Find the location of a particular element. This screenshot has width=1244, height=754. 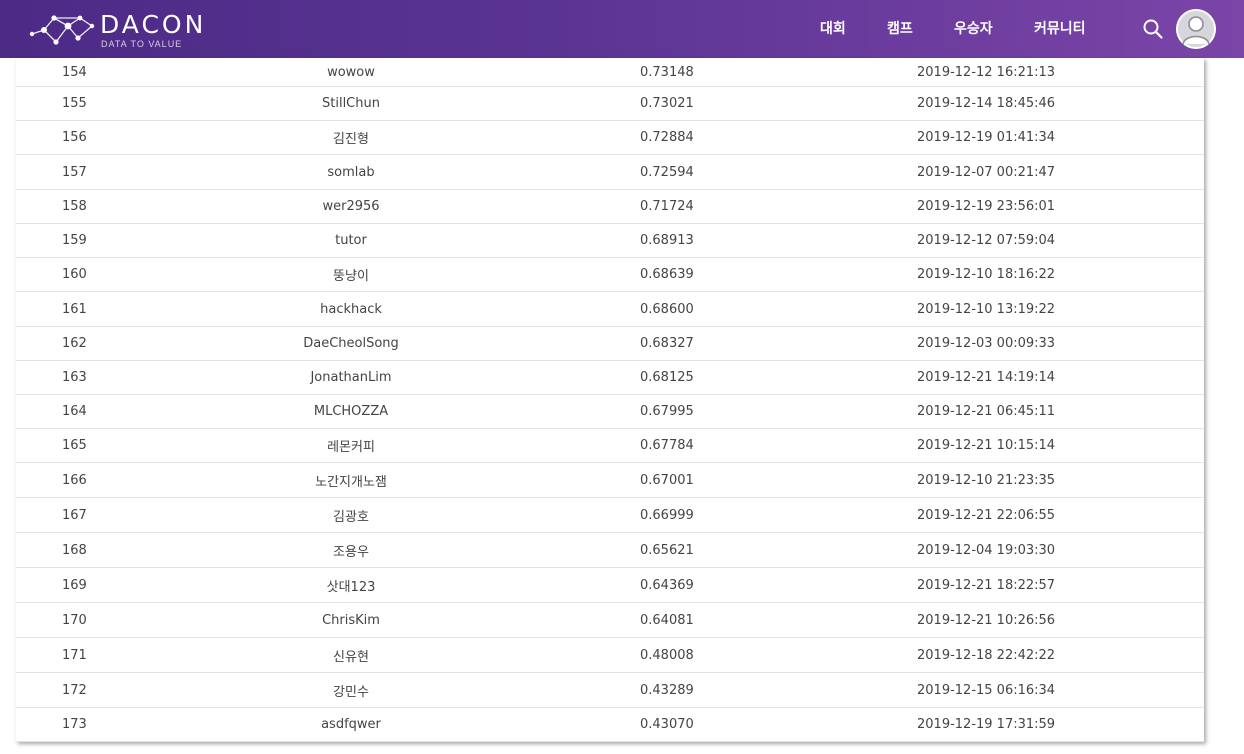

table-row: 168 조용우 0.65621 2019-12-04 19:03:30 is located at coordinates (610, 550).